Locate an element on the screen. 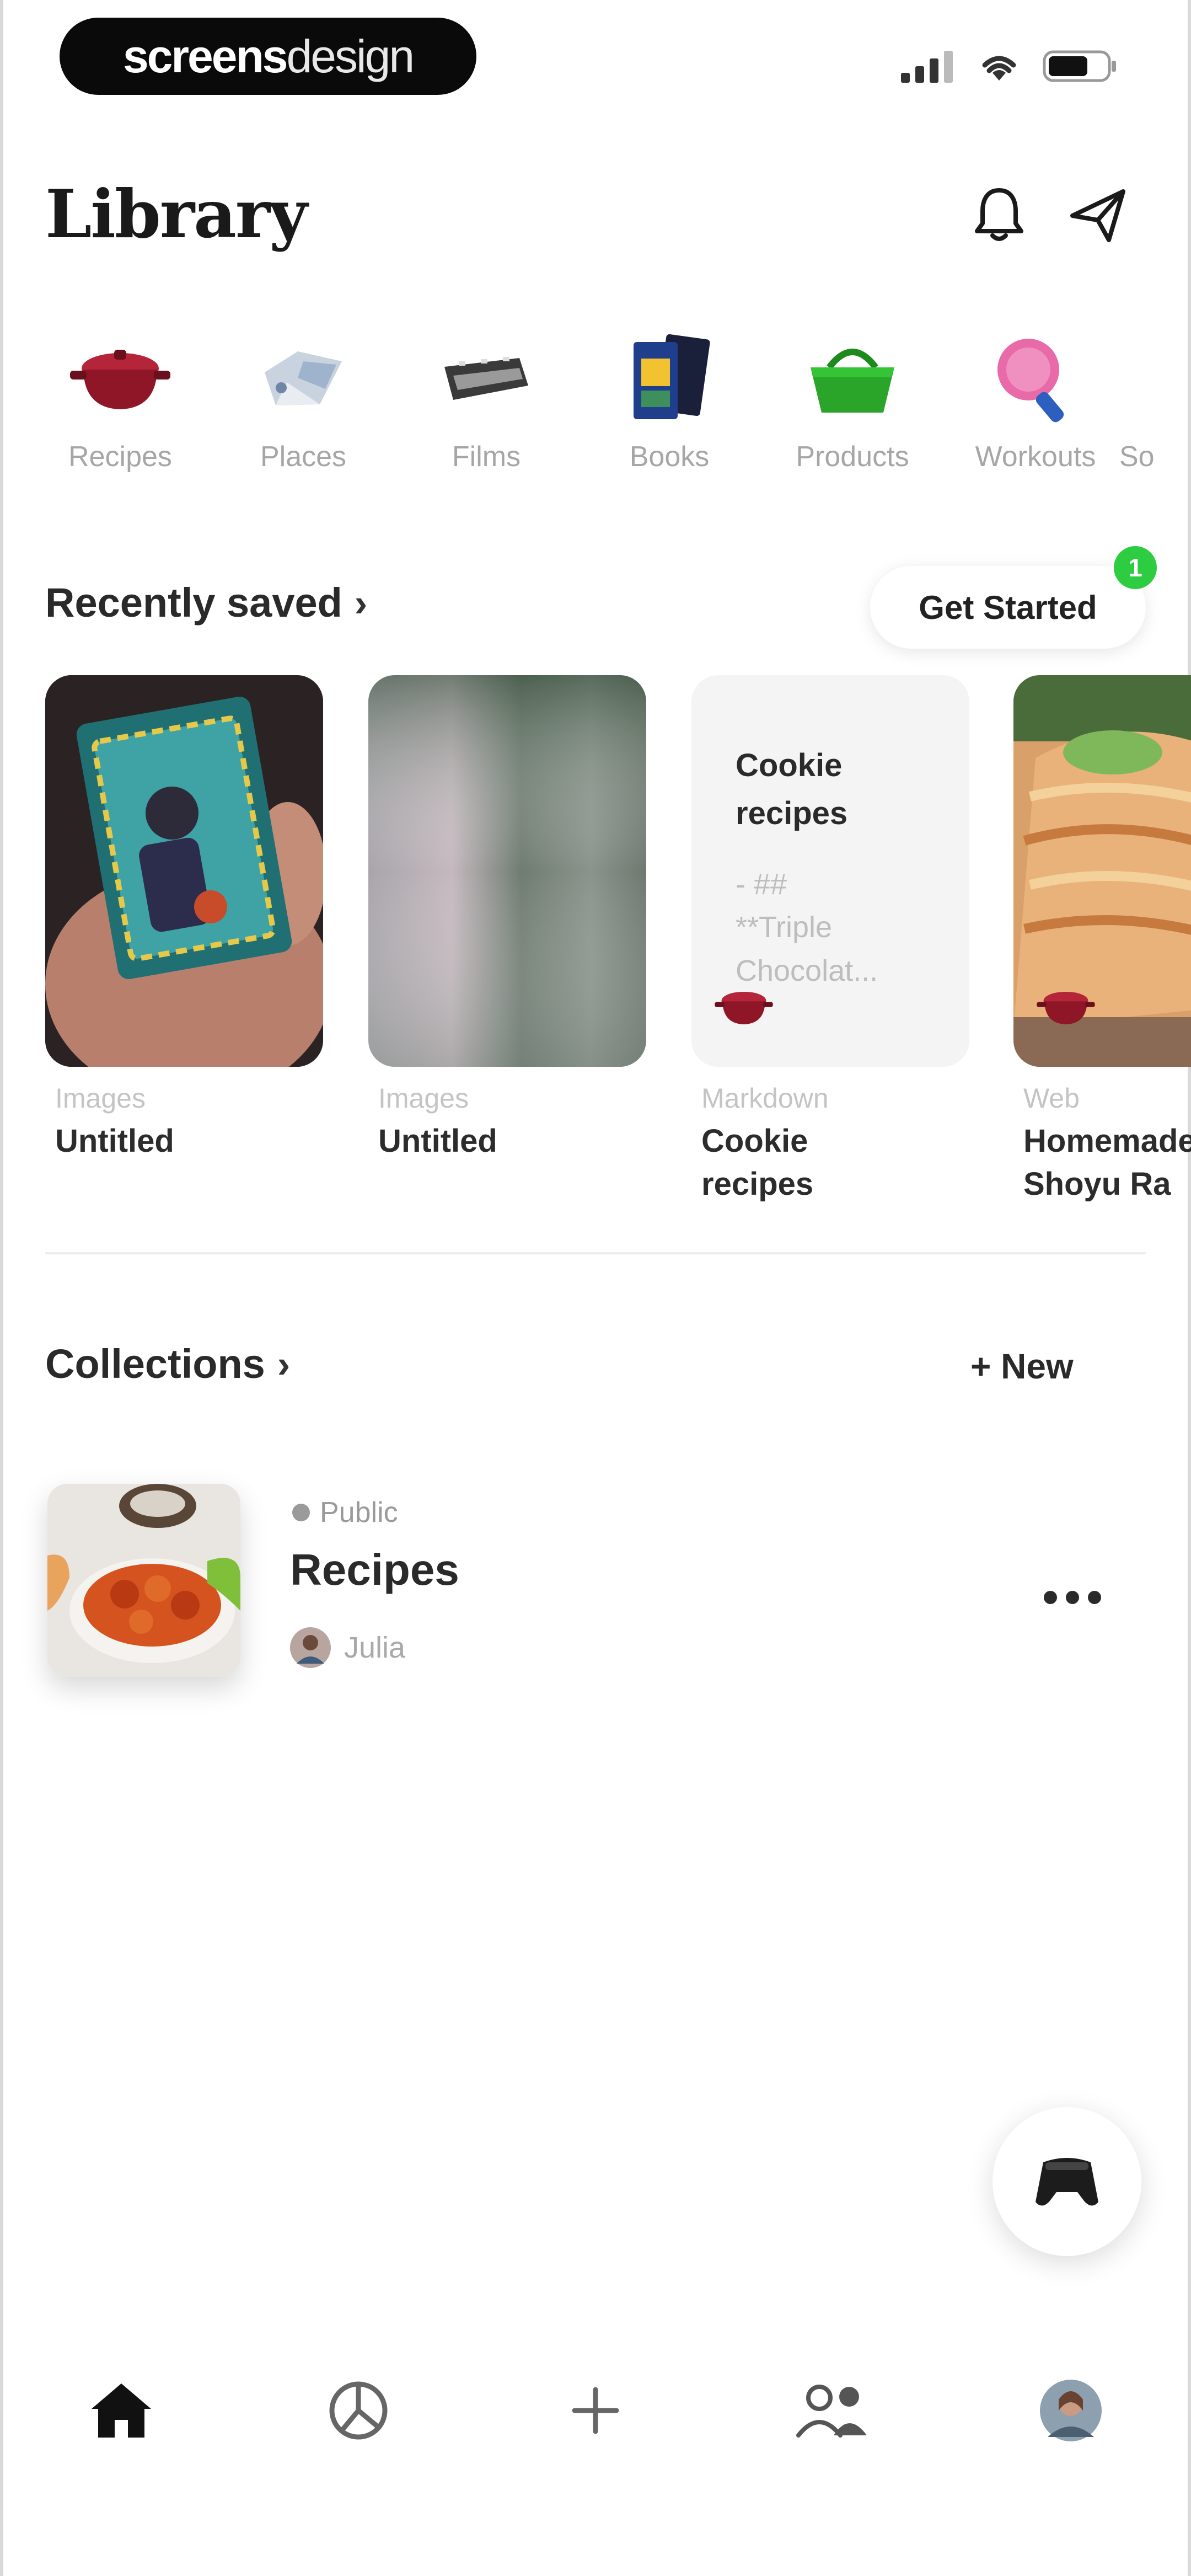 The height and width of the screenshot is (2576, 1191). saved-item-meta: Markdown Cookie recipes is located at coordinates (784, 1144).